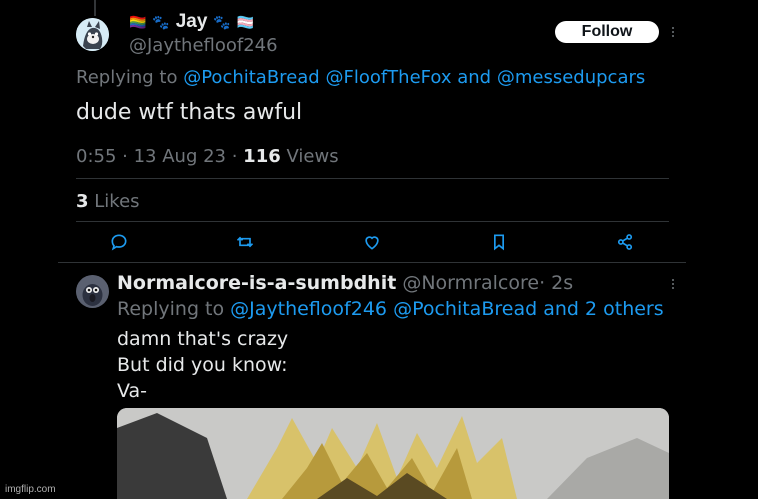 This screenshot has height=499, width=758. What do you see at coordinates (256, 283) in the screenshot?
I see `reply-display-name: Normalcore-is-a-sumbdhit` at bounding box center [256, 283].